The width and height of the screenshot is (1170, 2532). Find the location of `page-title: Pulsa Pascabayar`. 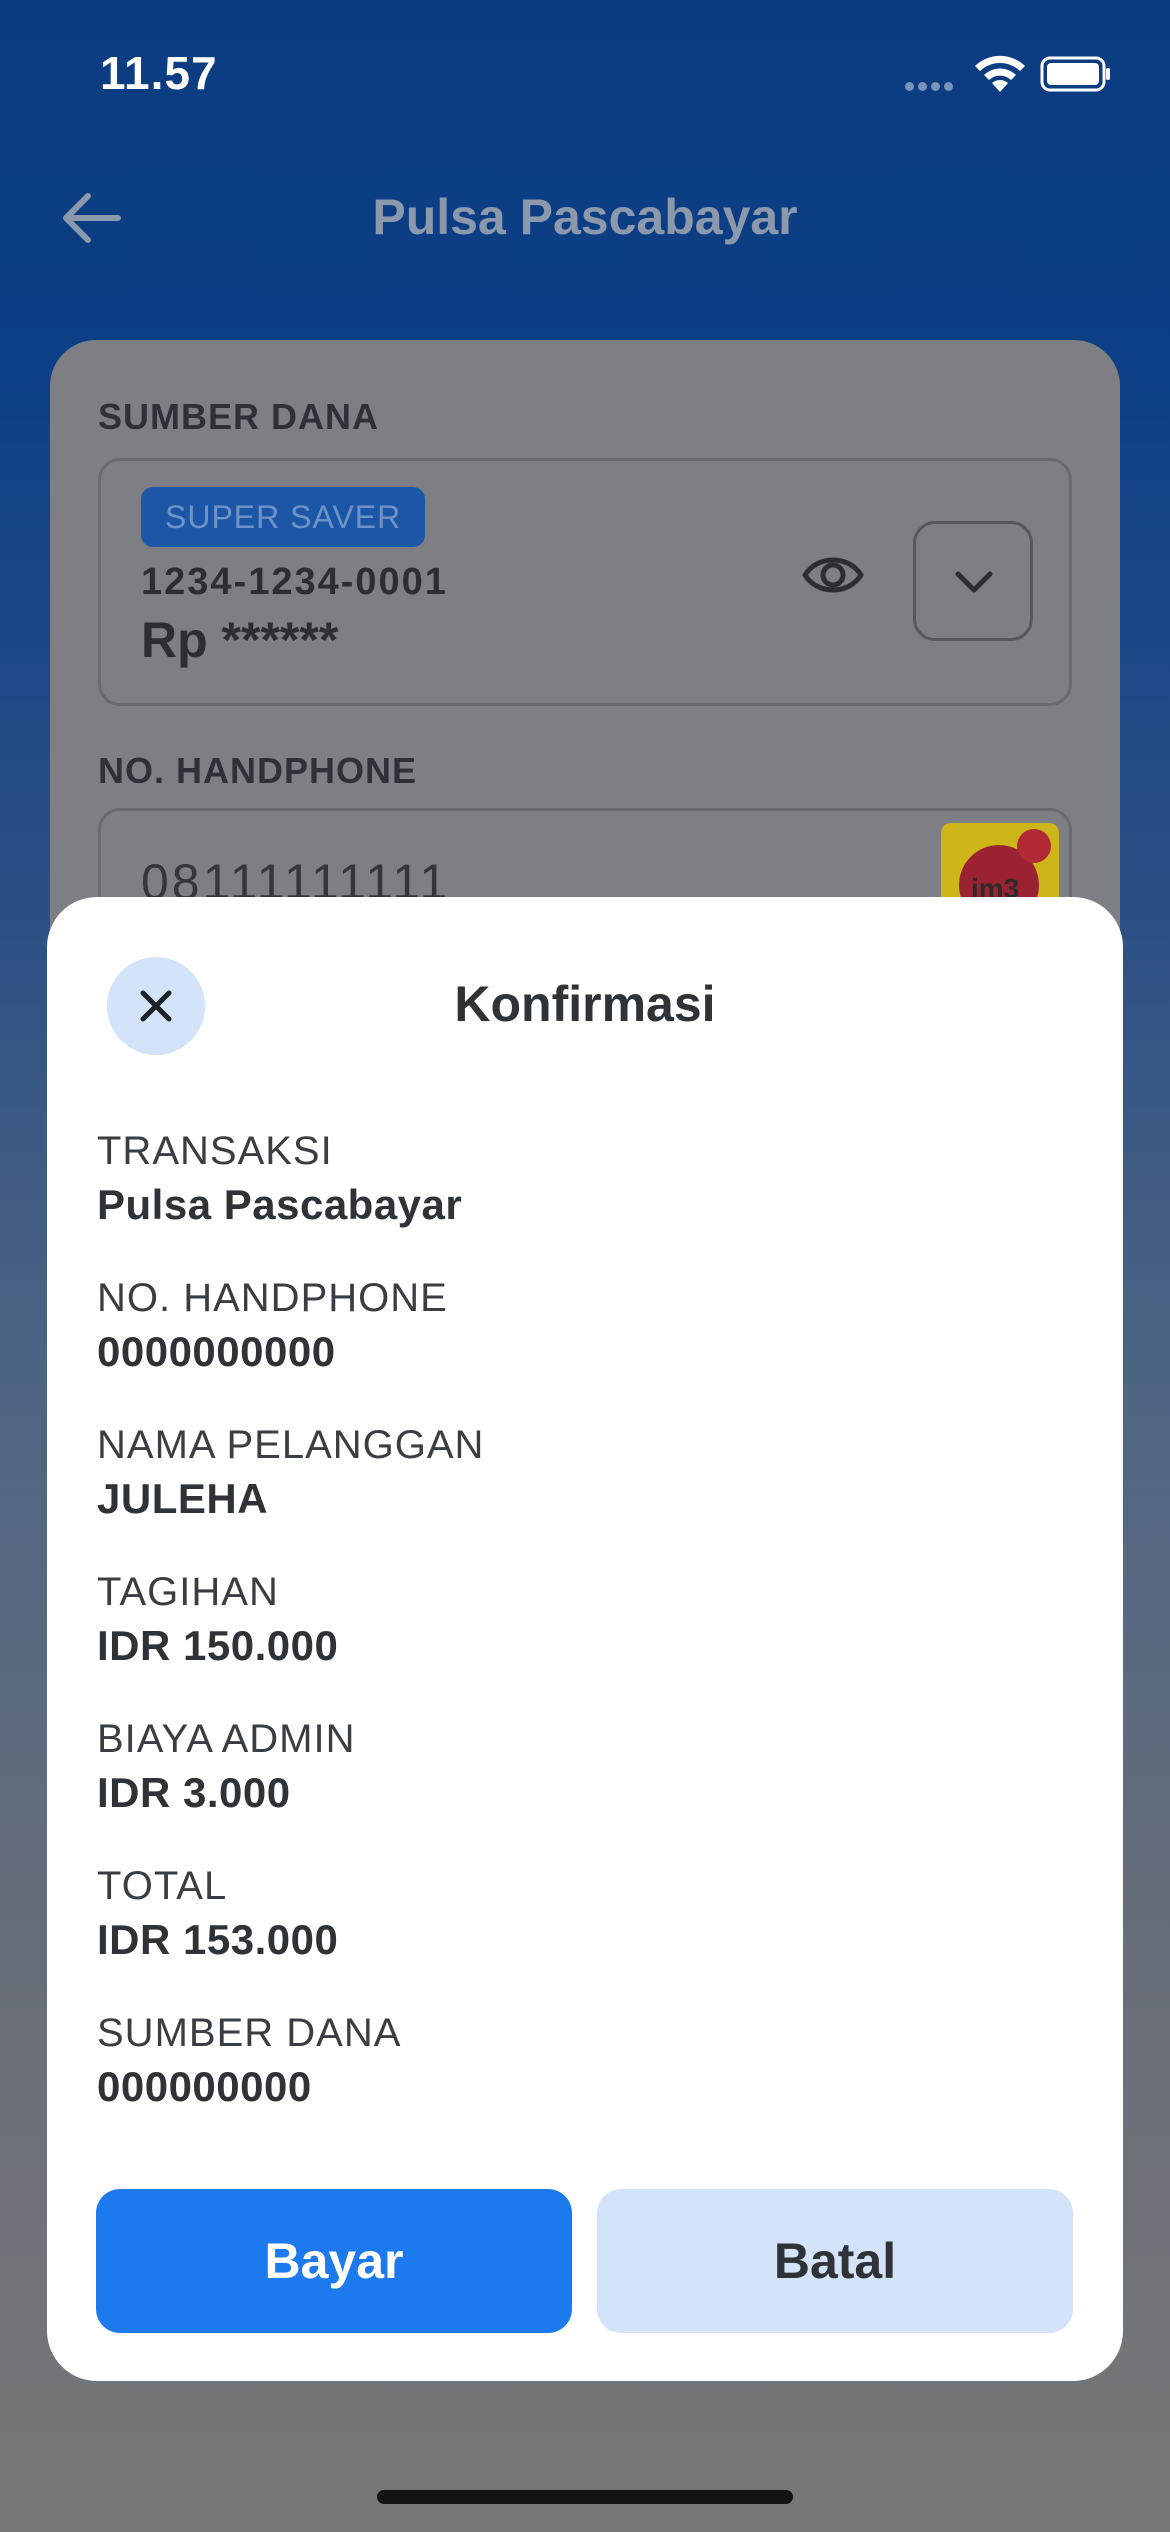

page-title: Pulsa Pascabayar is located at coordinates (585, 217).